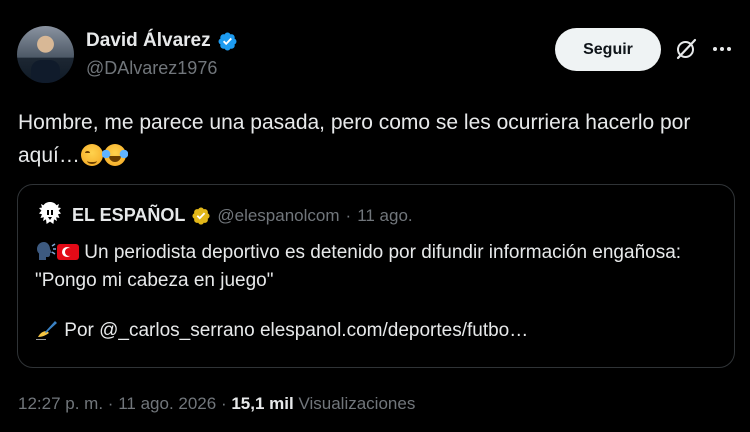 This screenshot has width=750, height=432. I want to click on quoted-by-mention: @_carlos_serrano, so click(177, 330).